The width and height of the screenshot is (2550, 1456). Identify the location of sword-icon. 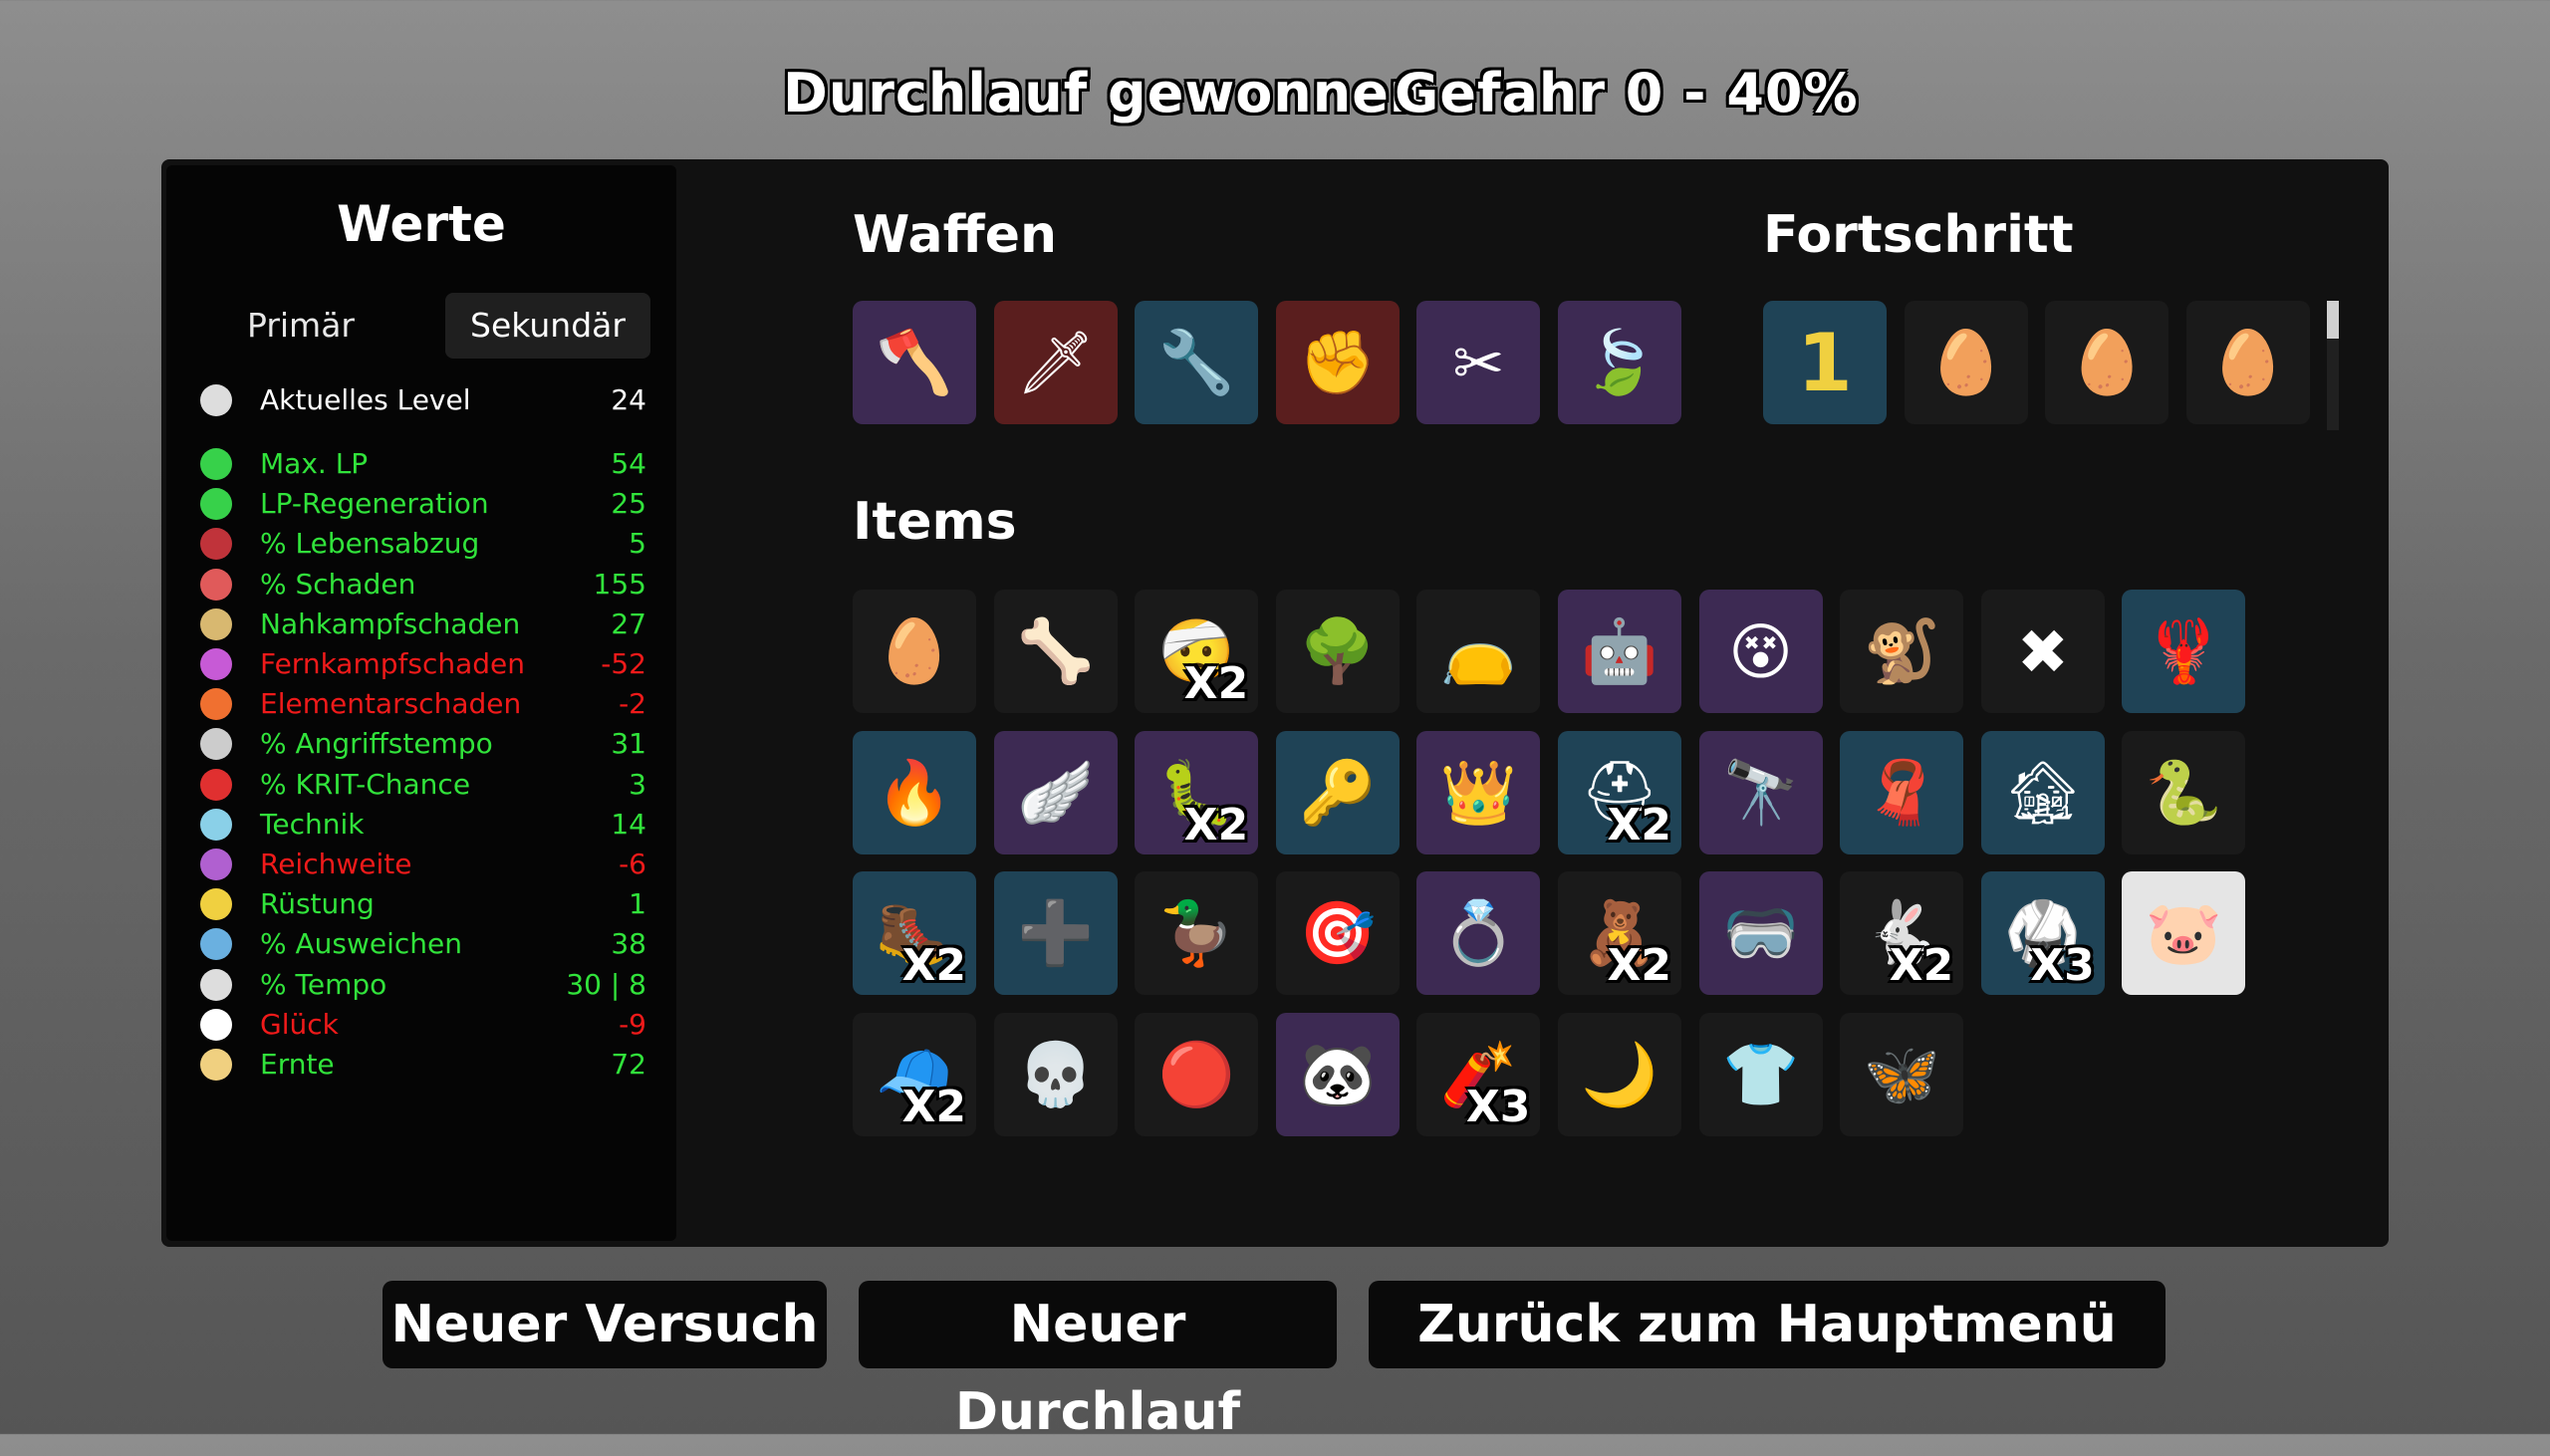
(216, 623).